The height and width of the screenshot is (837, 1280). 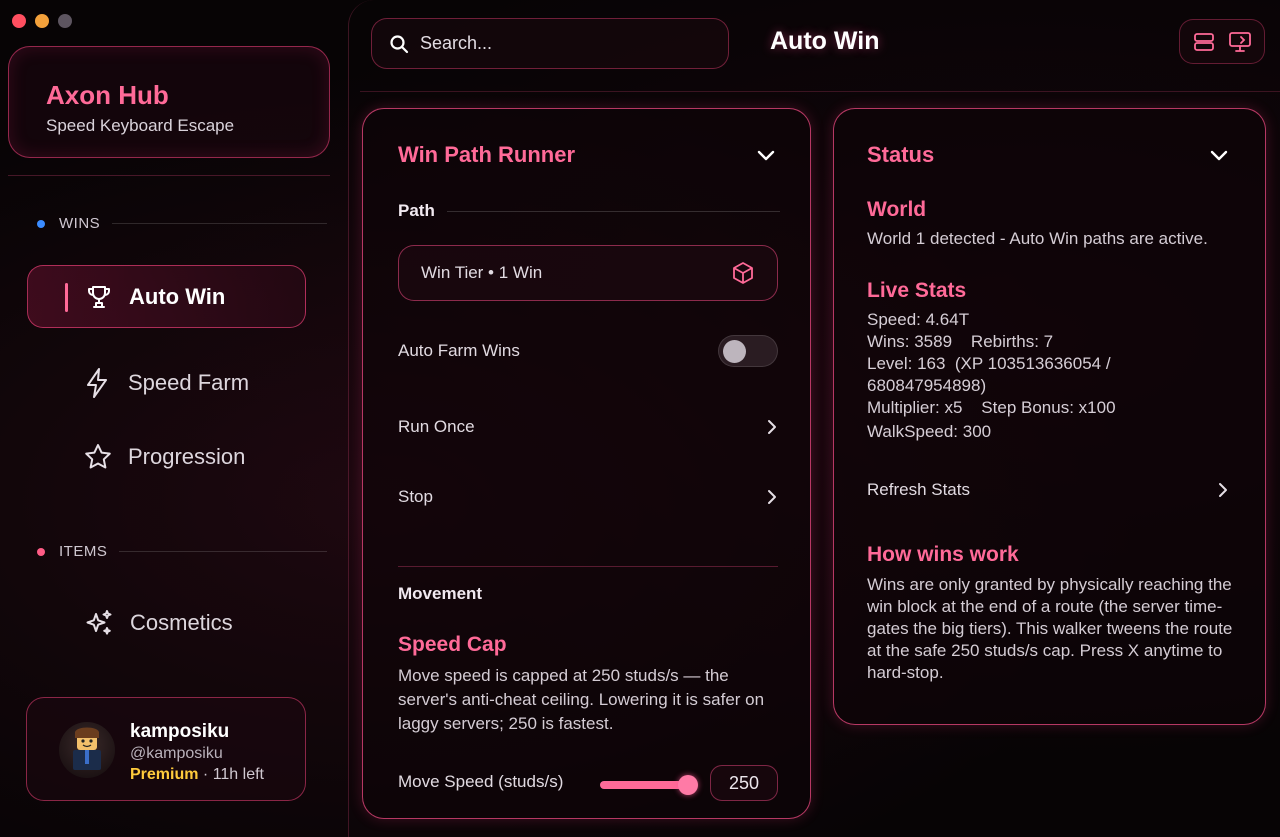 I want to click on panel-title: Win Path Runner, so click(x=487, y=154).